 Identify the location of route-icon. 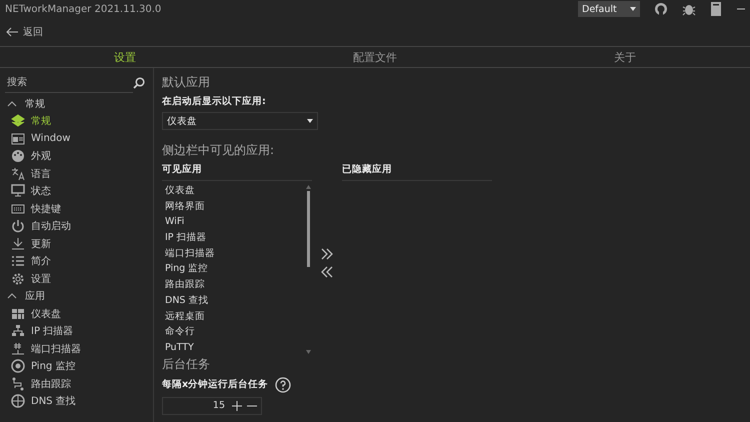
(18, 383).